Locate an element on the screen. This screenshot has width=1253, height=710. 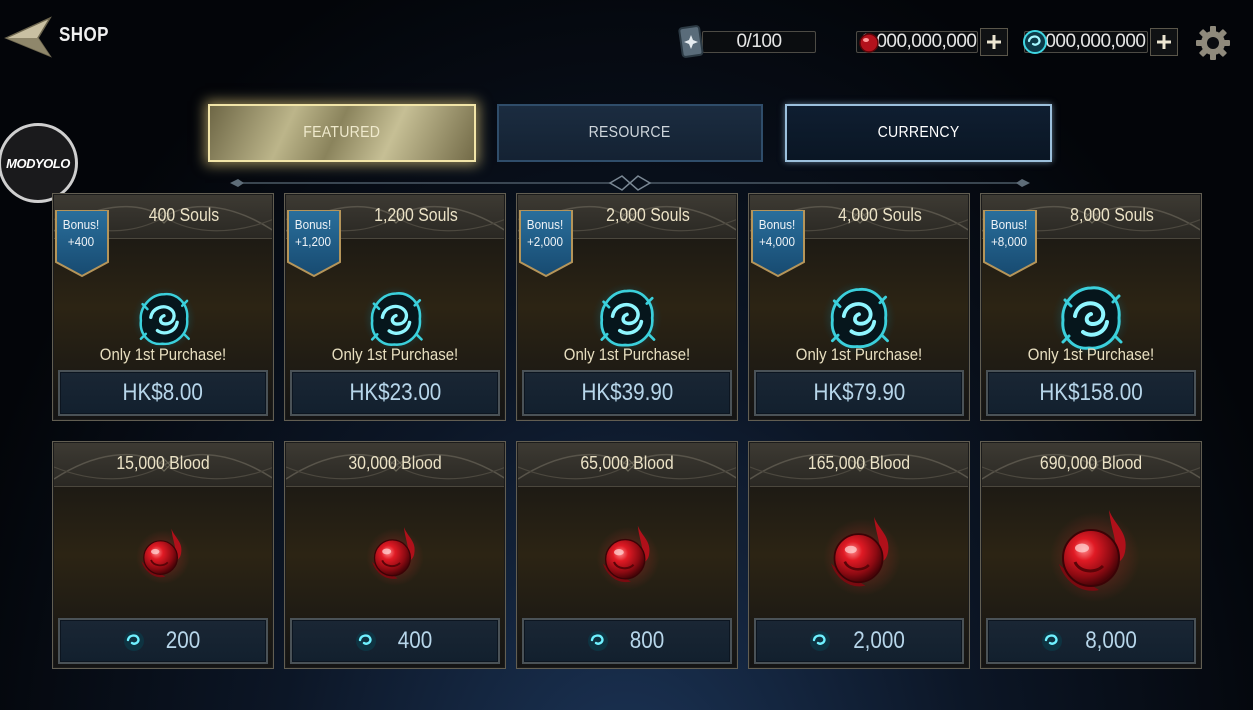
tab-resource-label: RESOURCE is located at coordinates (630, 132).